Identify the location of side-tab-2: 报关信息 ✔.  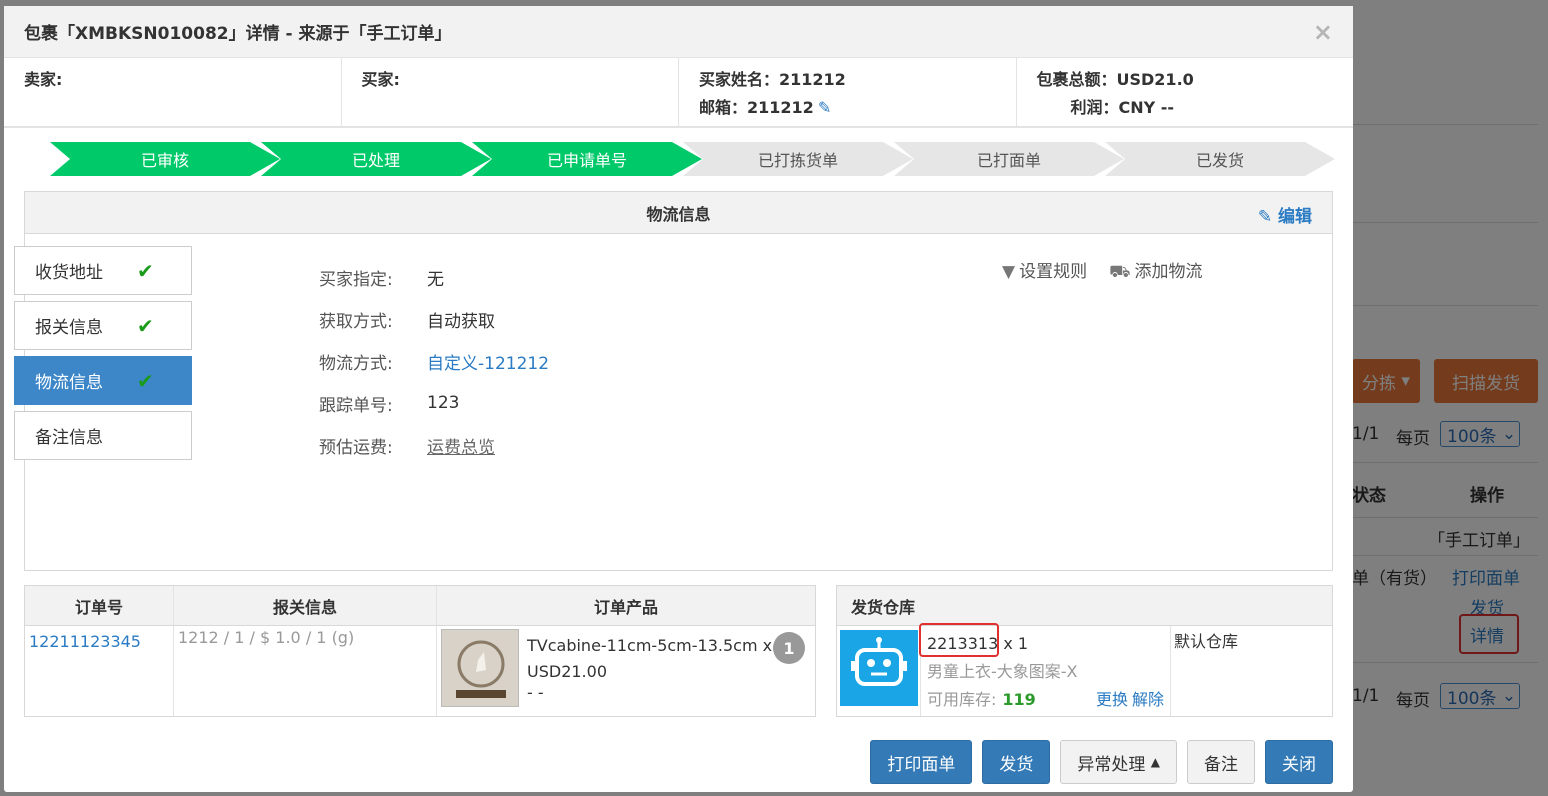
(103, 325).